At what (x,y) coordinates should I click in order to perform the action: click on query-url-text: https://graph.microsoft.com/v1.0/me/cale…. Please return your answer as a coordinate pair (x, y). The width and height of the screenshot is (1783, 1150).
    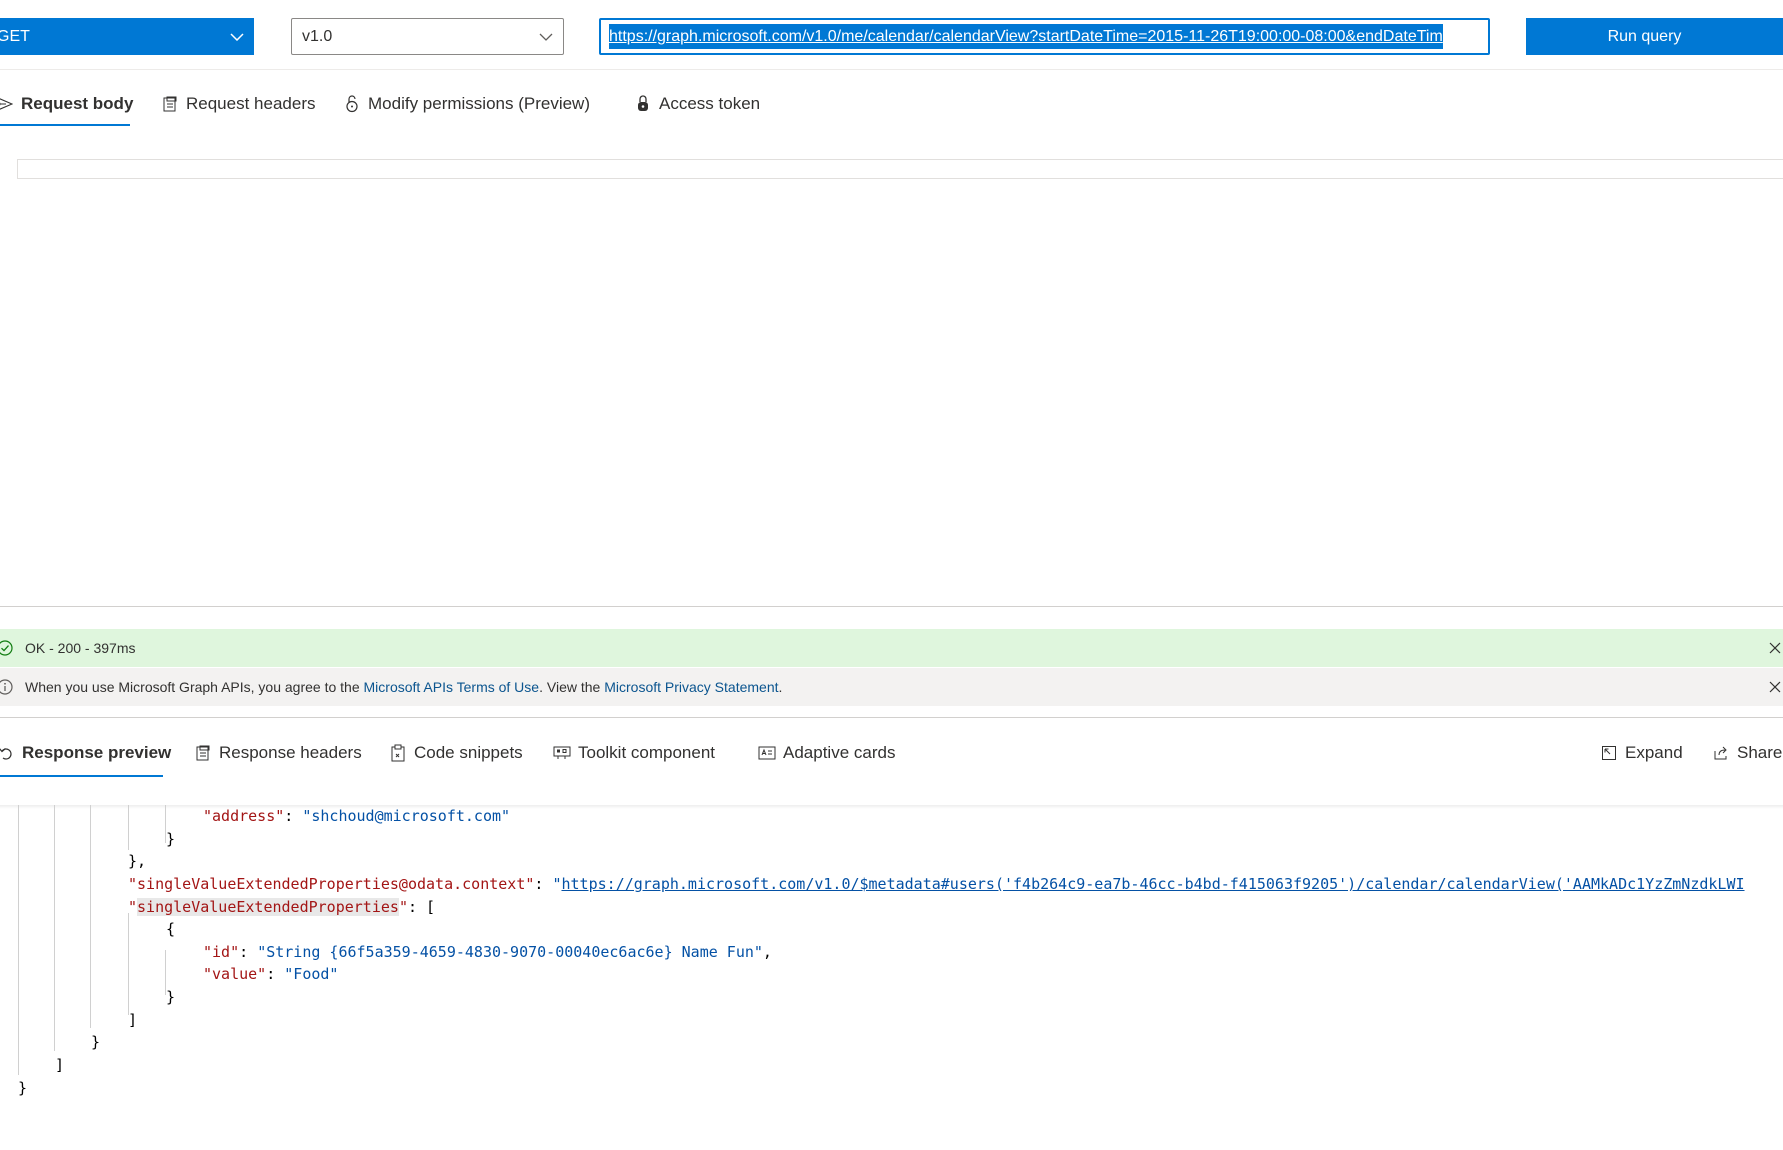
    Looking at the image, I should click on (1026, 36).